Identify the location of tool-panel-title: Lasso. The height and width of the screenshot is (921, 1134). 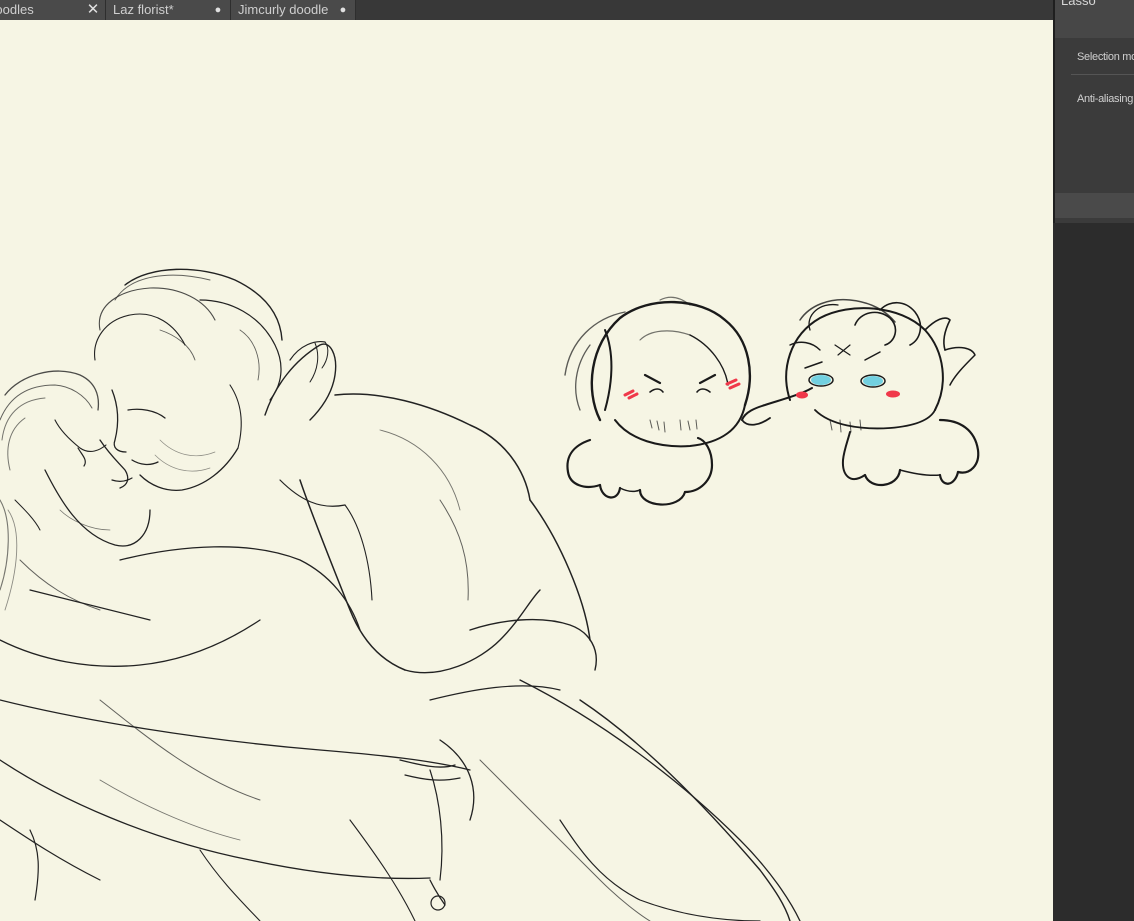
(1078, 4).